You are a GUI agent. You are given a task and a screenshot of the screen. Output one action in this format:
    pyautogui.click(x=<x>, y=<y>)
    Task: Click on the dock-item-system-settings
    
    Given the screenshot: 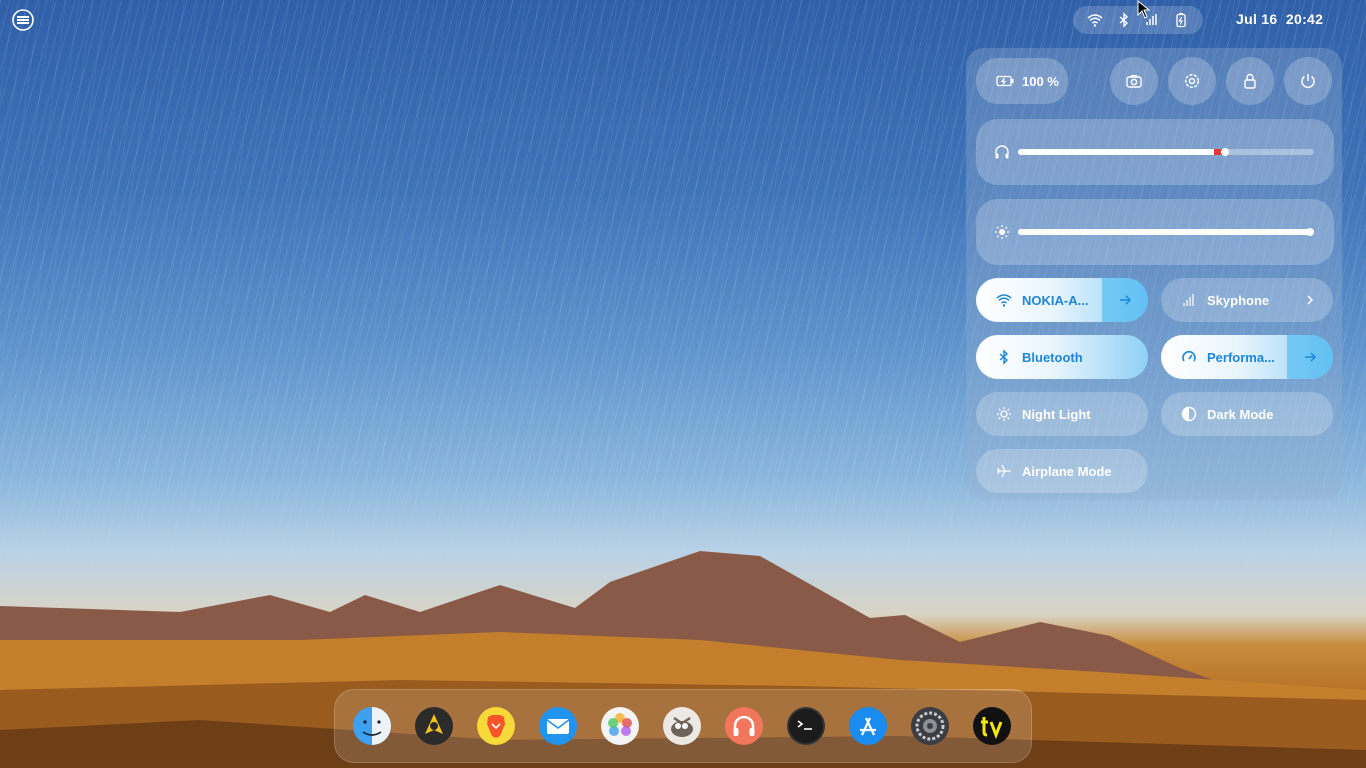 What is the action you would take?
    pyautogui.click(x=930, y=726)
    